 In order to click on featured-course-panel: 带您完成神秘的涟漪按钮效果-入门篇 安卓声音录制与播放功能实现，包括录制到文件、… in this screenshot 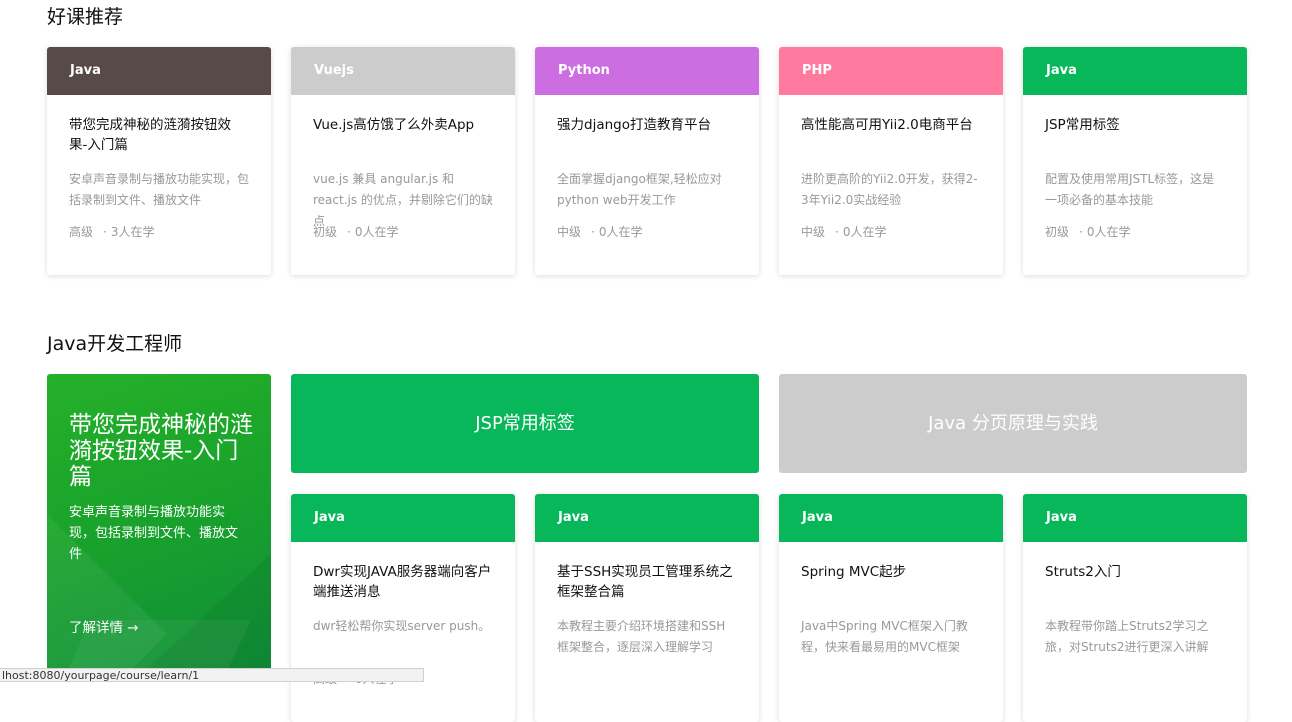, I will do `click(159, 527)`.